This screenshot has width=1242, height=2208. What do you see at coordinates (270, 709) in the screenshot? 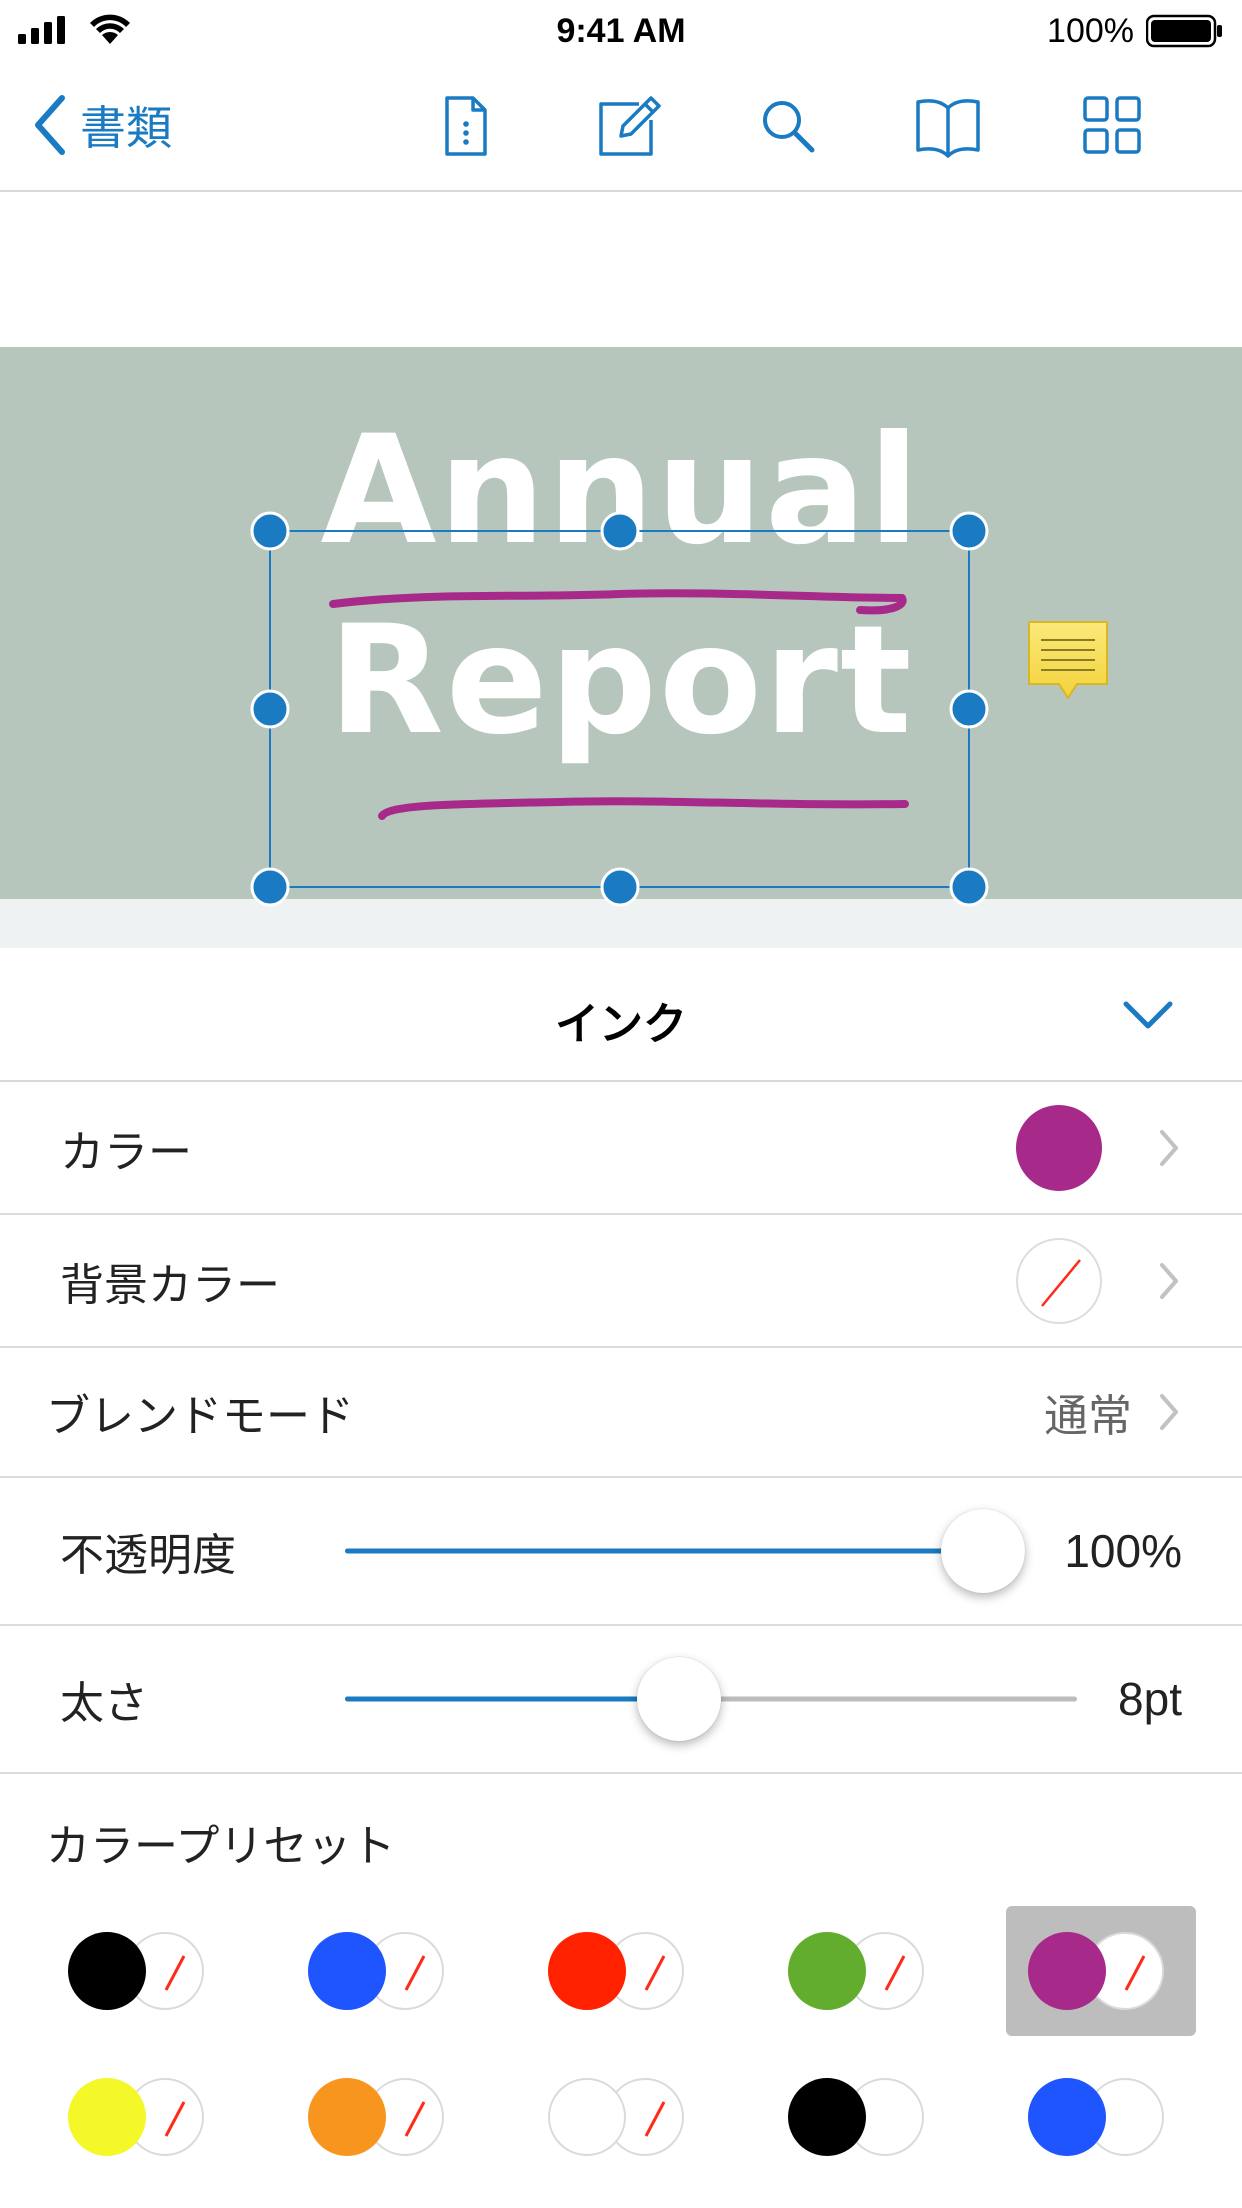
I see `handle-middle-left` at bounding box center [270, 709].